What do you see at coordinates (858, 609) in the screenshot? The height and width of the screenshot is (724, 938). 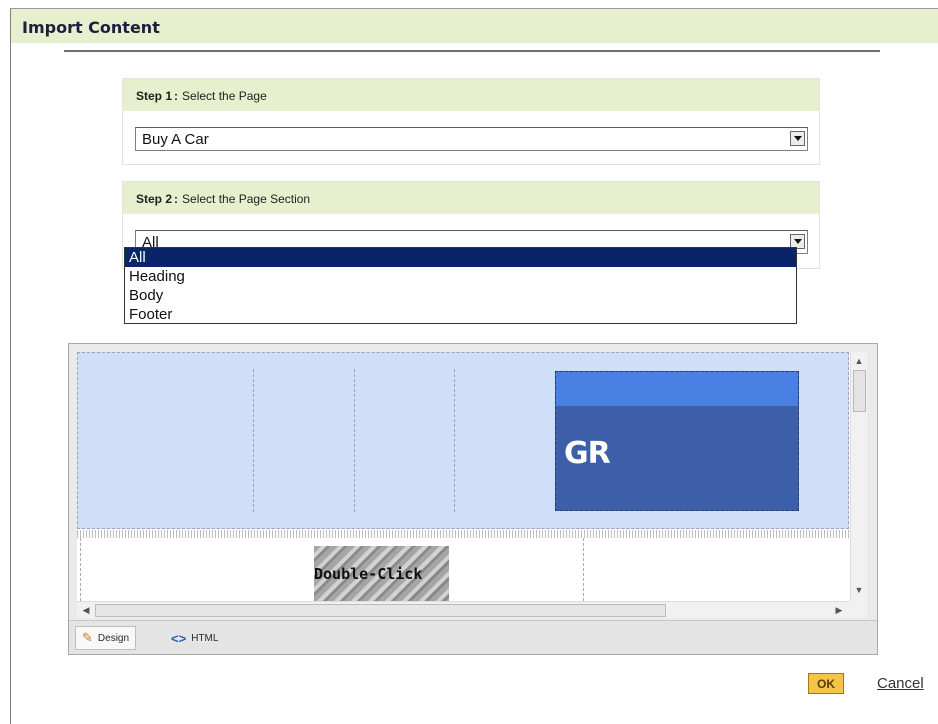 I see `scrollbar-corner` at bounding box center [858, 609].